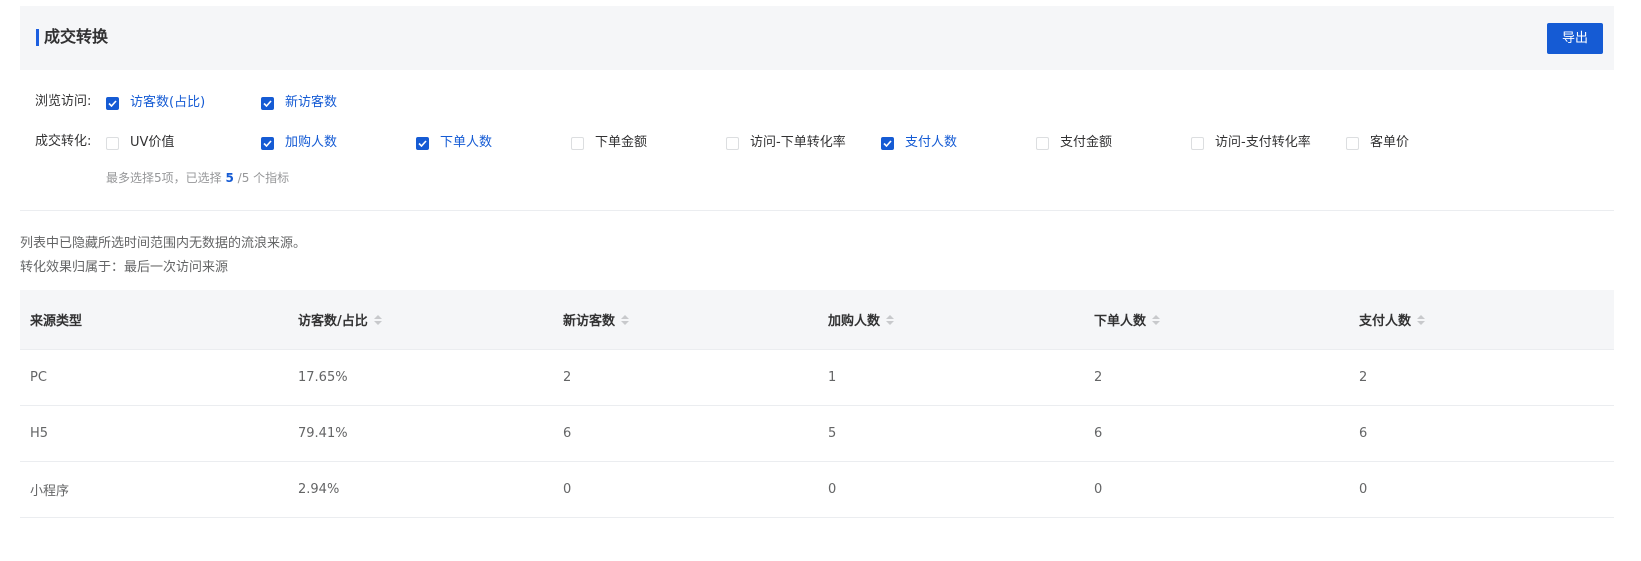  Describe the element at coordinates (817, 434) in the screenshot. I see `table-row: H5 79.41% 6 5 6 6` at that location.